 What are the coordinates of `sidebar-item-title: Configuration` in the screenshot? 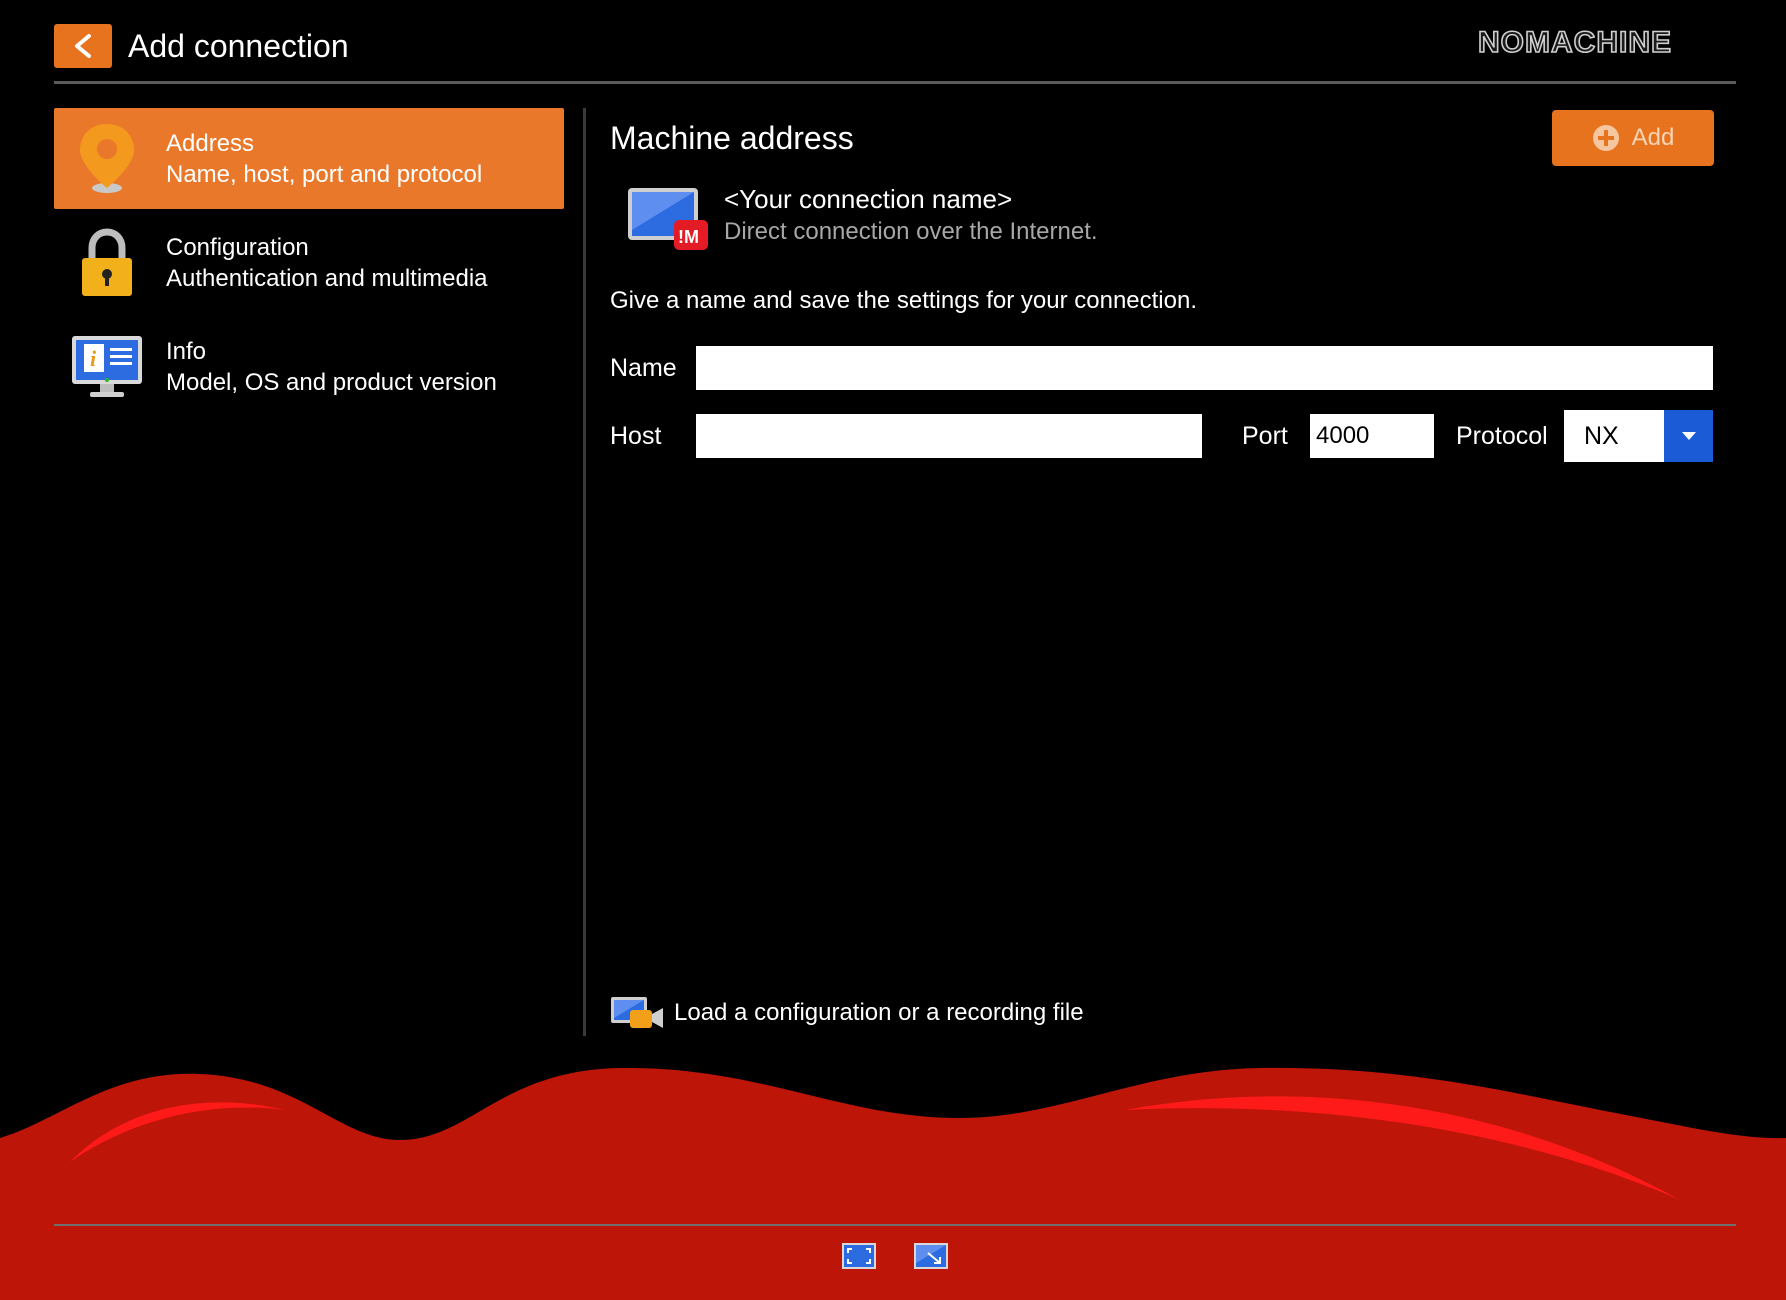 It's located at (237, 247).